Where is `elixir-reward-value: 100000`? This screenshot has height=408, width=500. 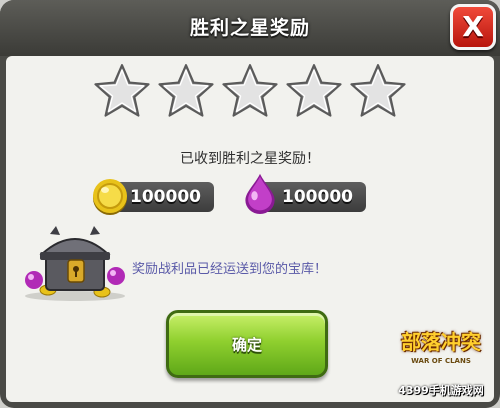
elixir-reward-value: 100000 is located at coordinates (317, 197).